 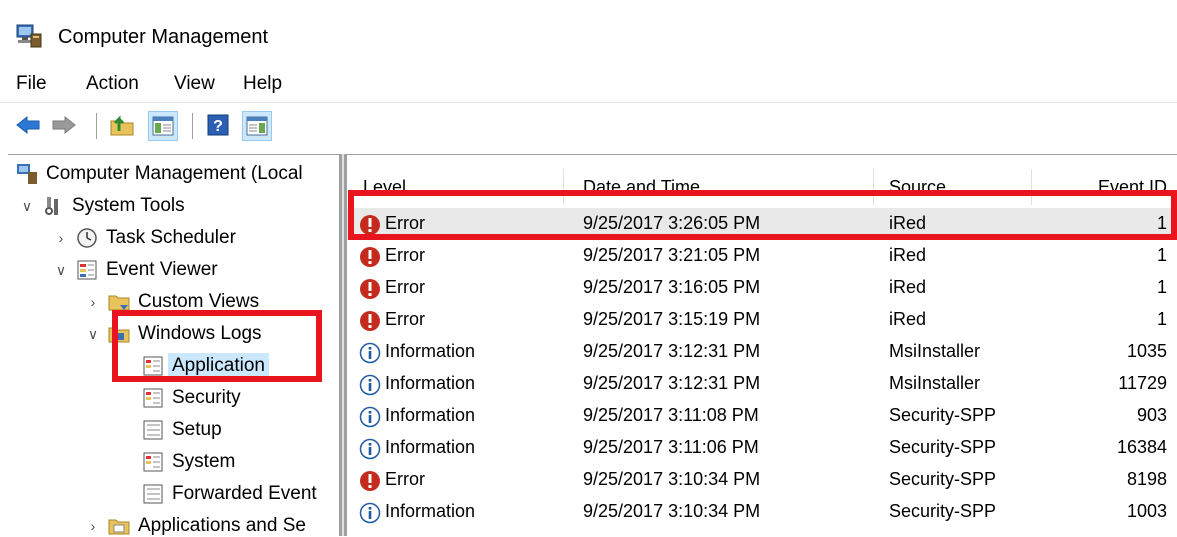 I want to click on tree-label: Security, so click(x=206, y=397).